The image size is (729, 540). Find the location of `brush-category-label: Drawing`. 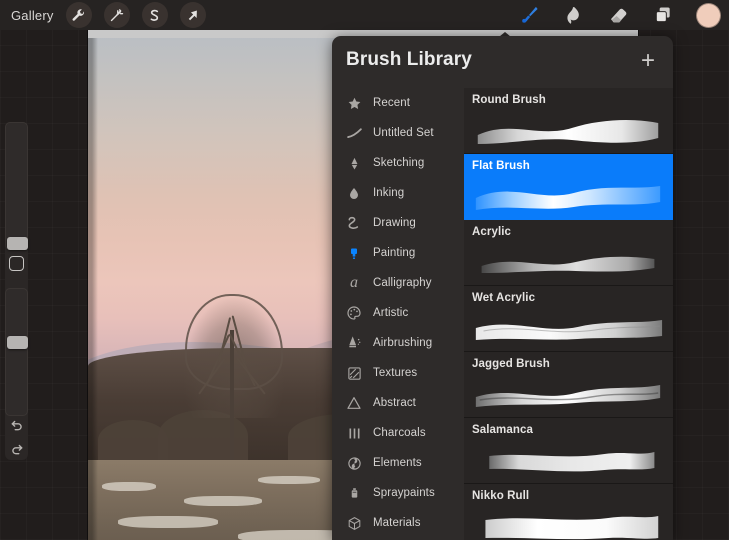

brush-category-label: Drawing is located at coordinates (394, 223).